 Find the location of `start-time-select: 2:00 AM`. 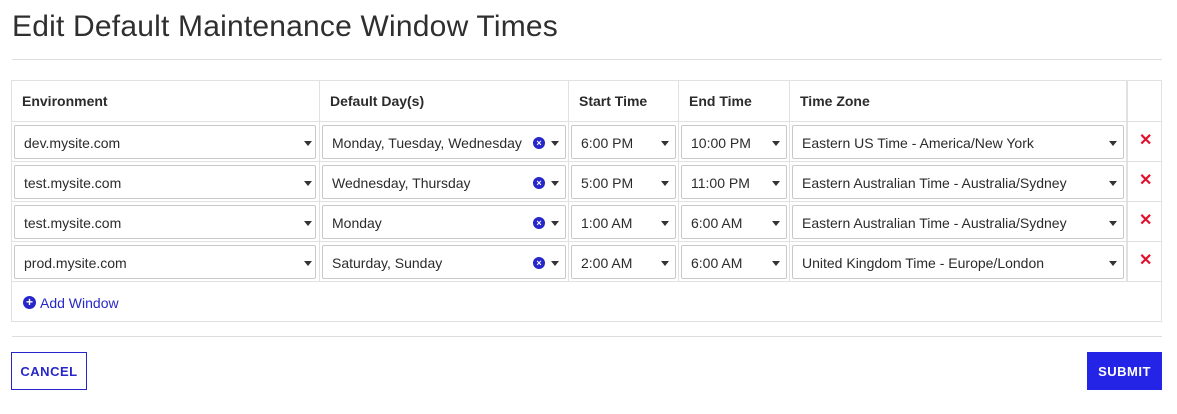

start-time-select: 2:00 AM is located at coordinates (623, 262).